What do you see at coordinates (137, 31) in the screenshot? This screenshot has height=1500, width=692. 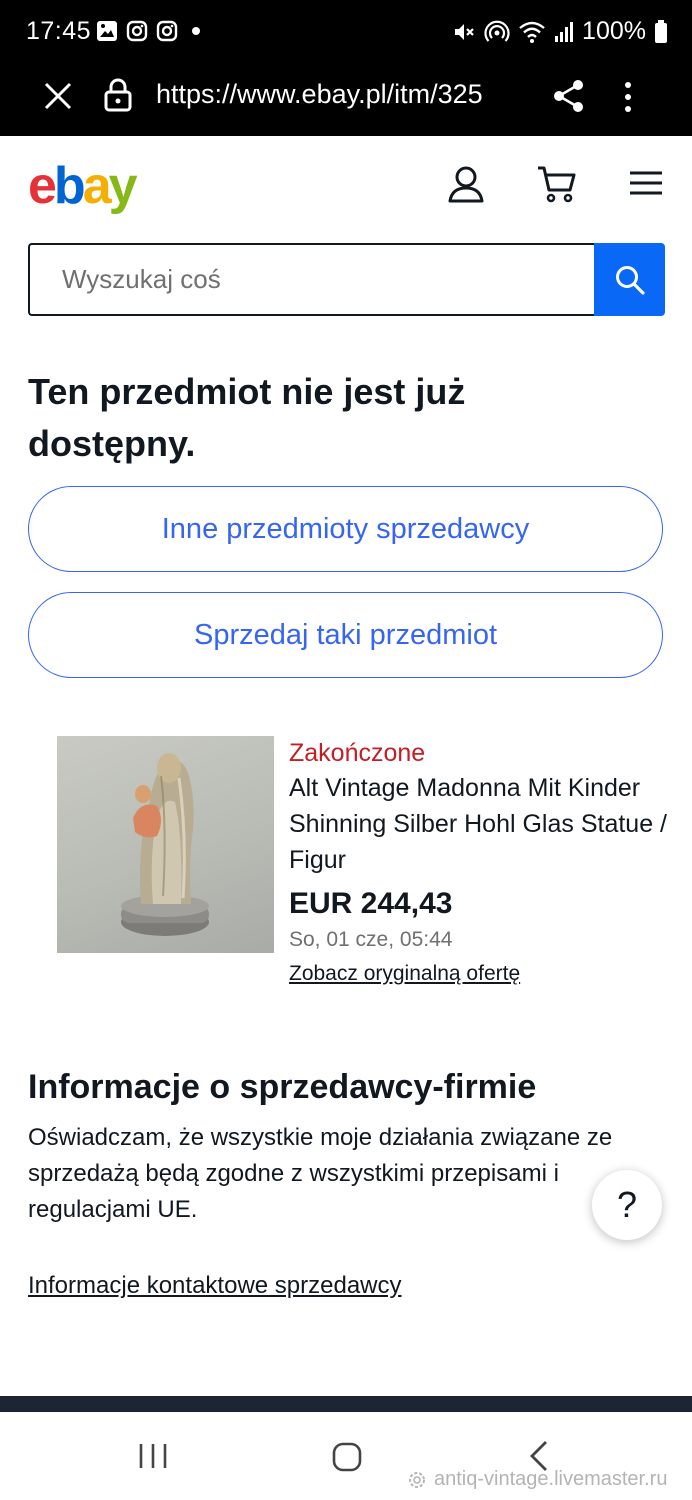 I see `instagram-notification-icon` at bounding box center [137, 31].